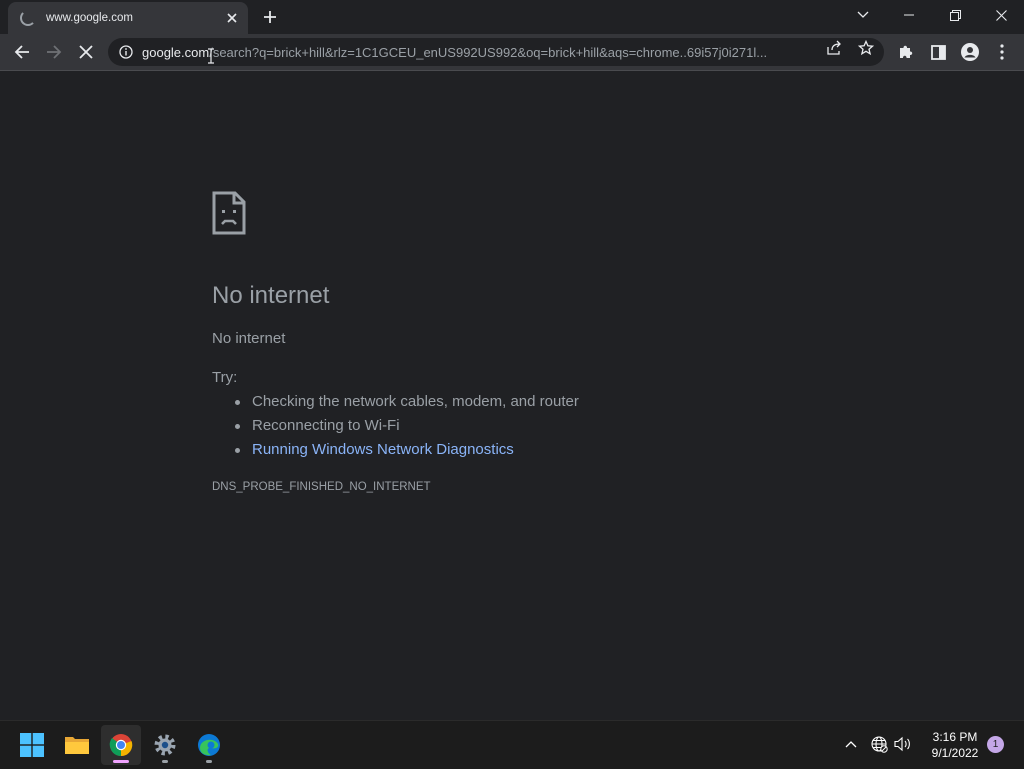 The image size is (1024, 769). What do you see at coordinates (955, 745) in the screenshot?
I see `system-clock: 3:16 PM 9/1/2022` at bounding box center [955, 745].